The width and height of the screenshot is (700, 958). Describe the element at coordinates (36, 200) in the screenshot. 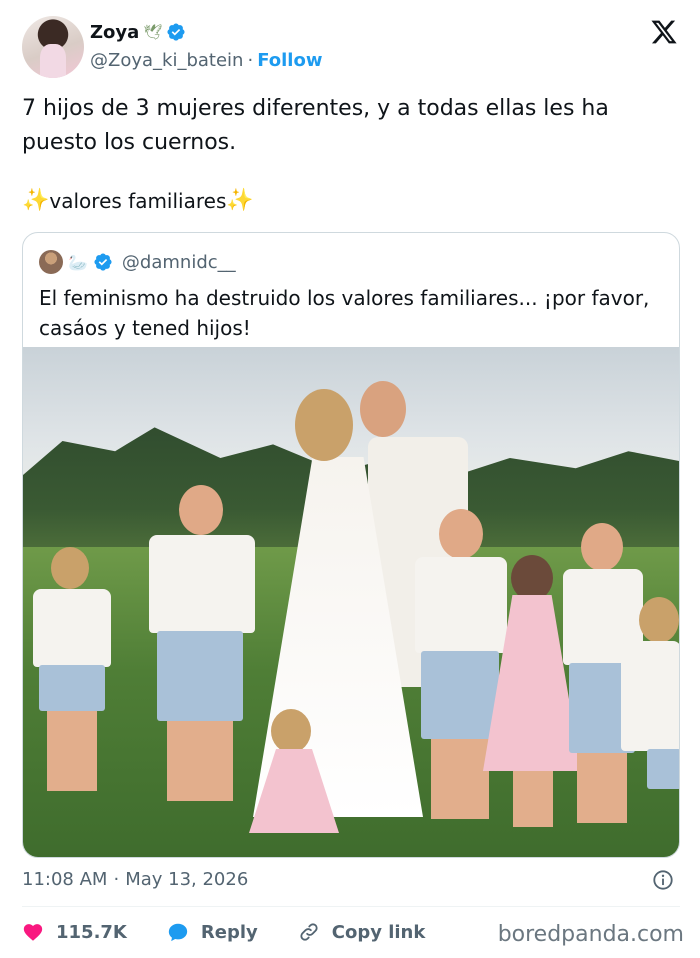

I see `sparkle-left-icon: ✨` at that location.